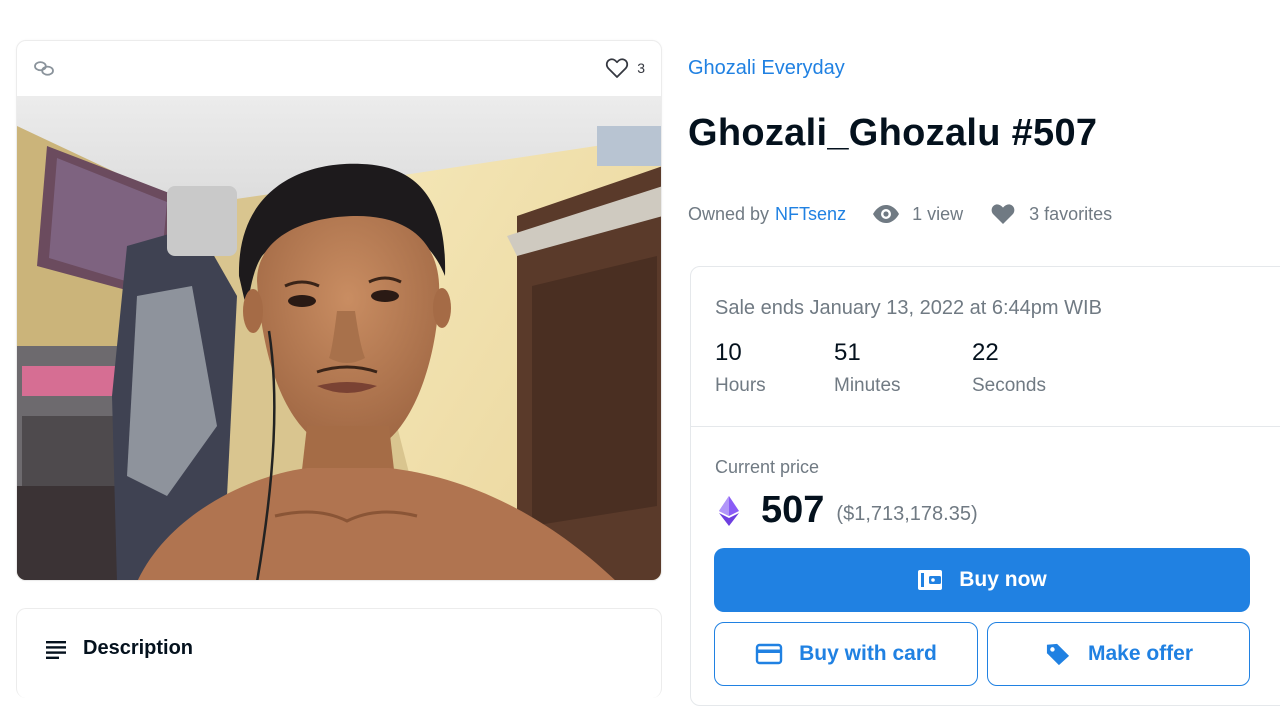 The image size is (1280, 720). I want to click on wallet-icon, so click(930, 580).